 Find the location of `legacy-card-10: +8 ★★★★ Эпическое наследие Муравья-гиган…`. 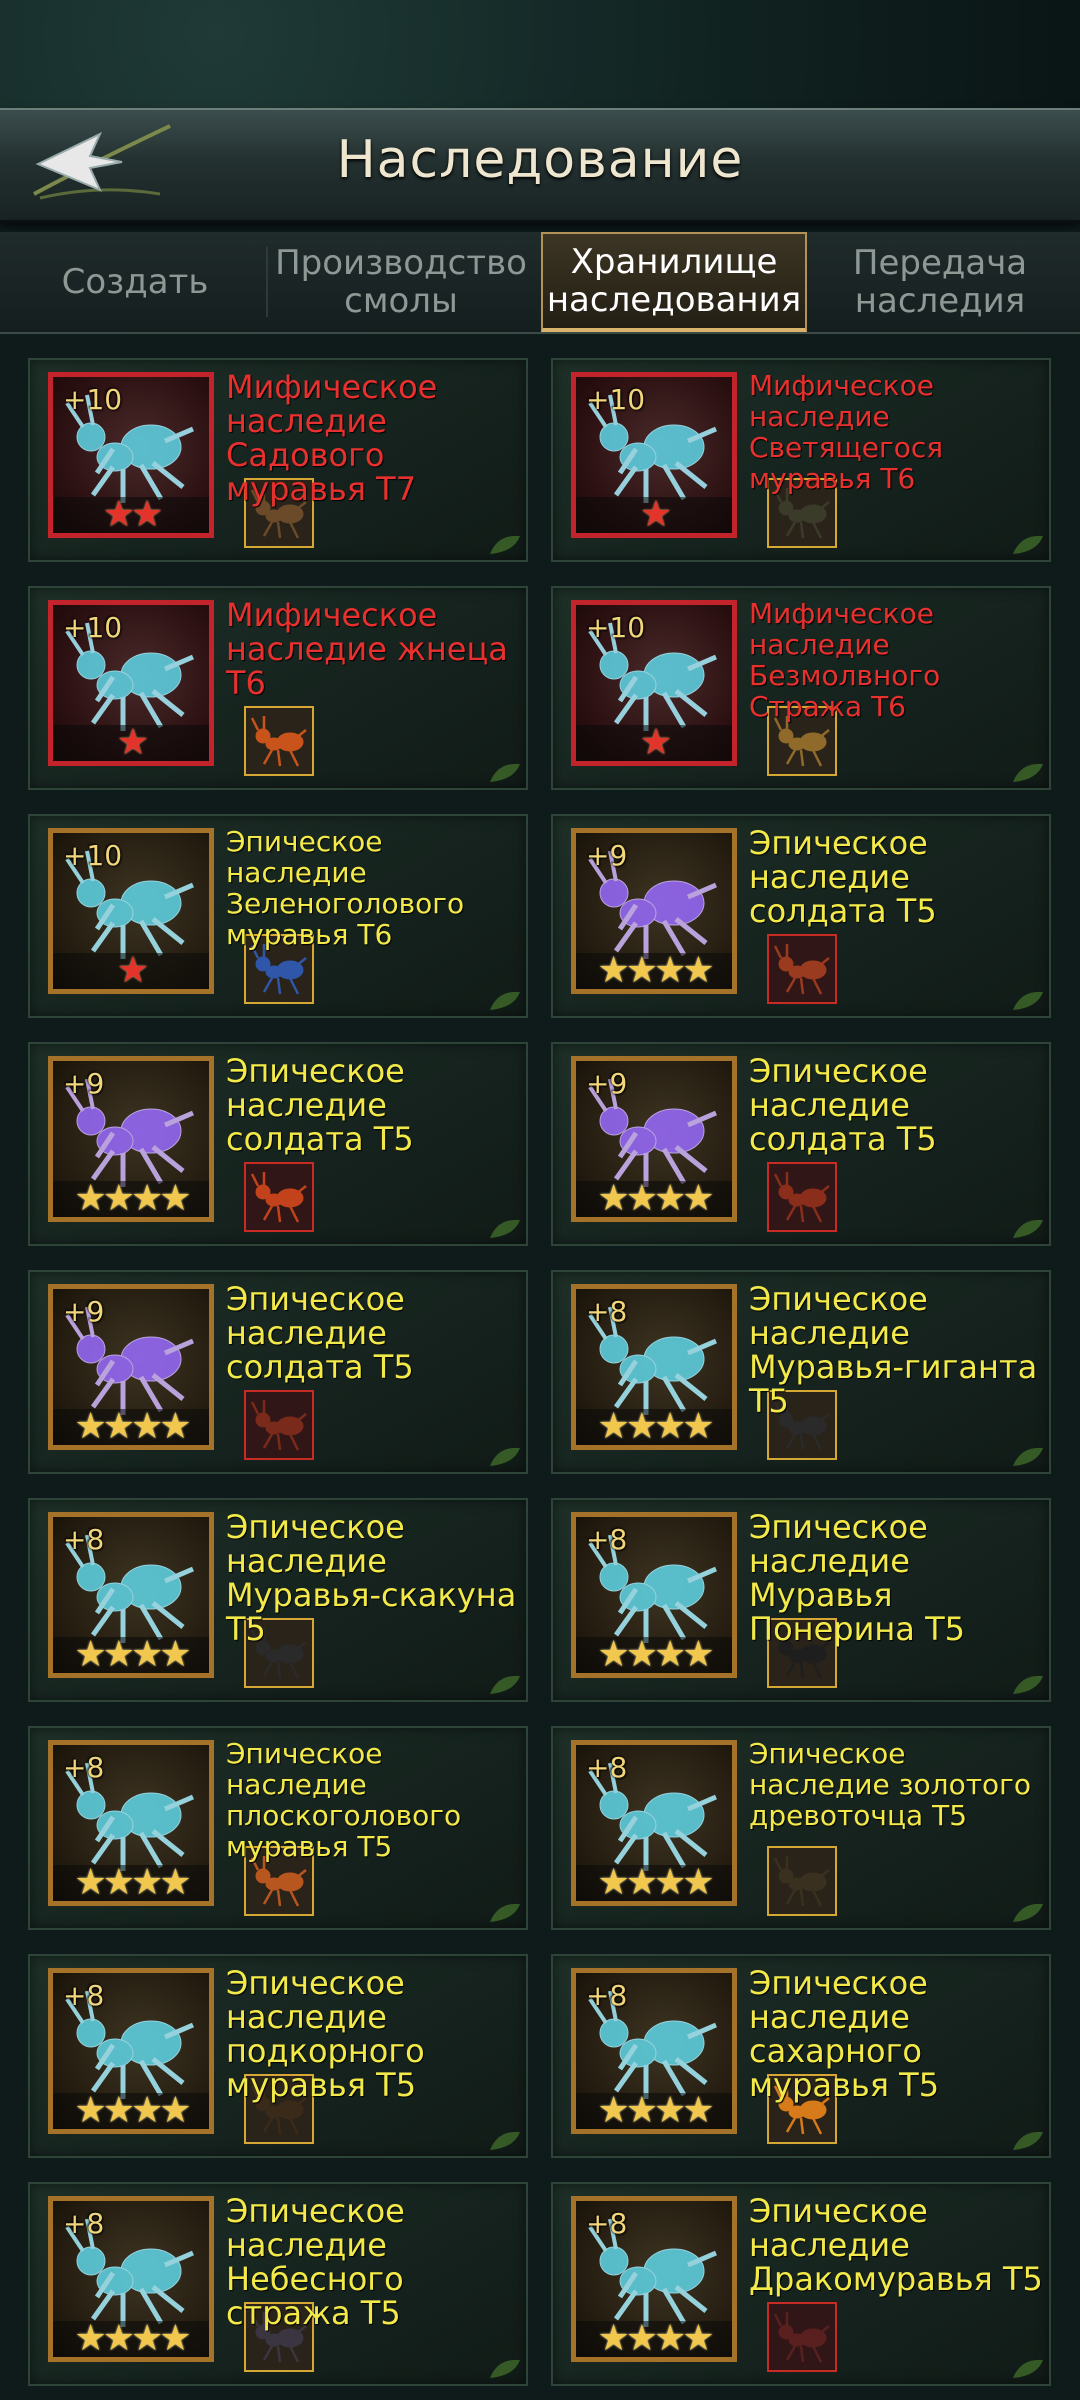

legacy-card-10: +8 ★★★★ Эпическое наследие Муравья-гиган… is located at coordinates (801, 1372).